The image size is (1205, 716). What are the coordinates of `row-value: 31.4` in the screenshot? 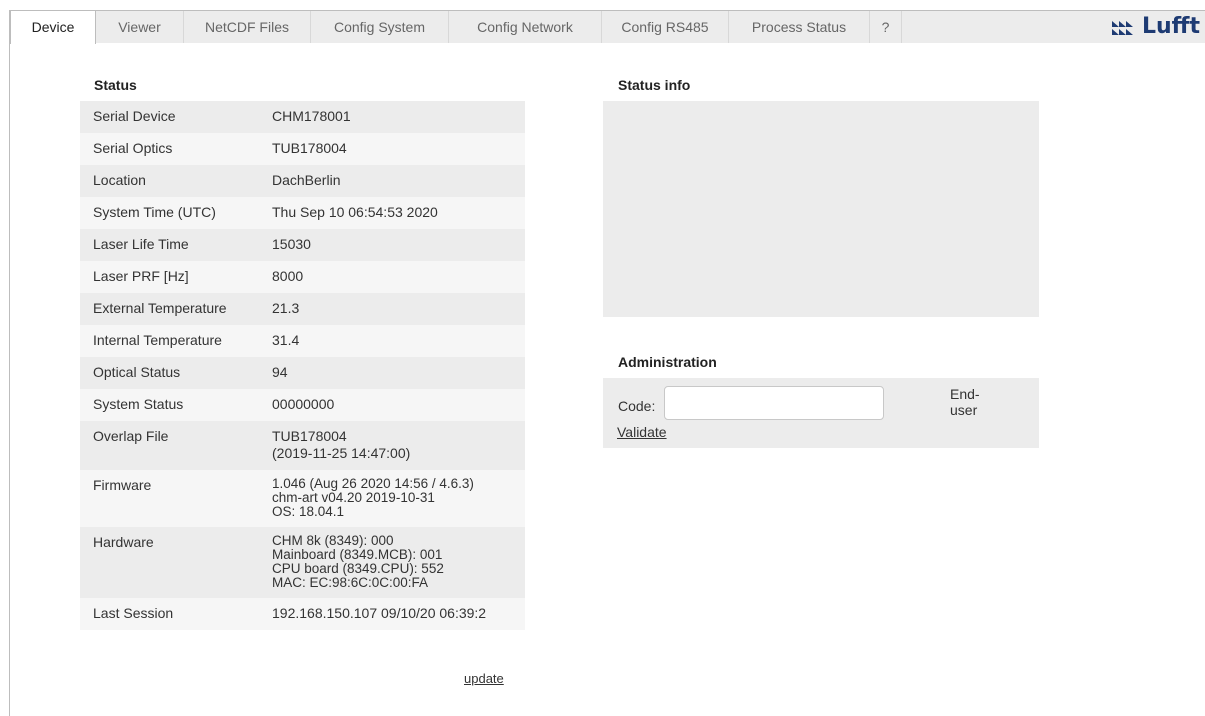 It's located at (286, 340).